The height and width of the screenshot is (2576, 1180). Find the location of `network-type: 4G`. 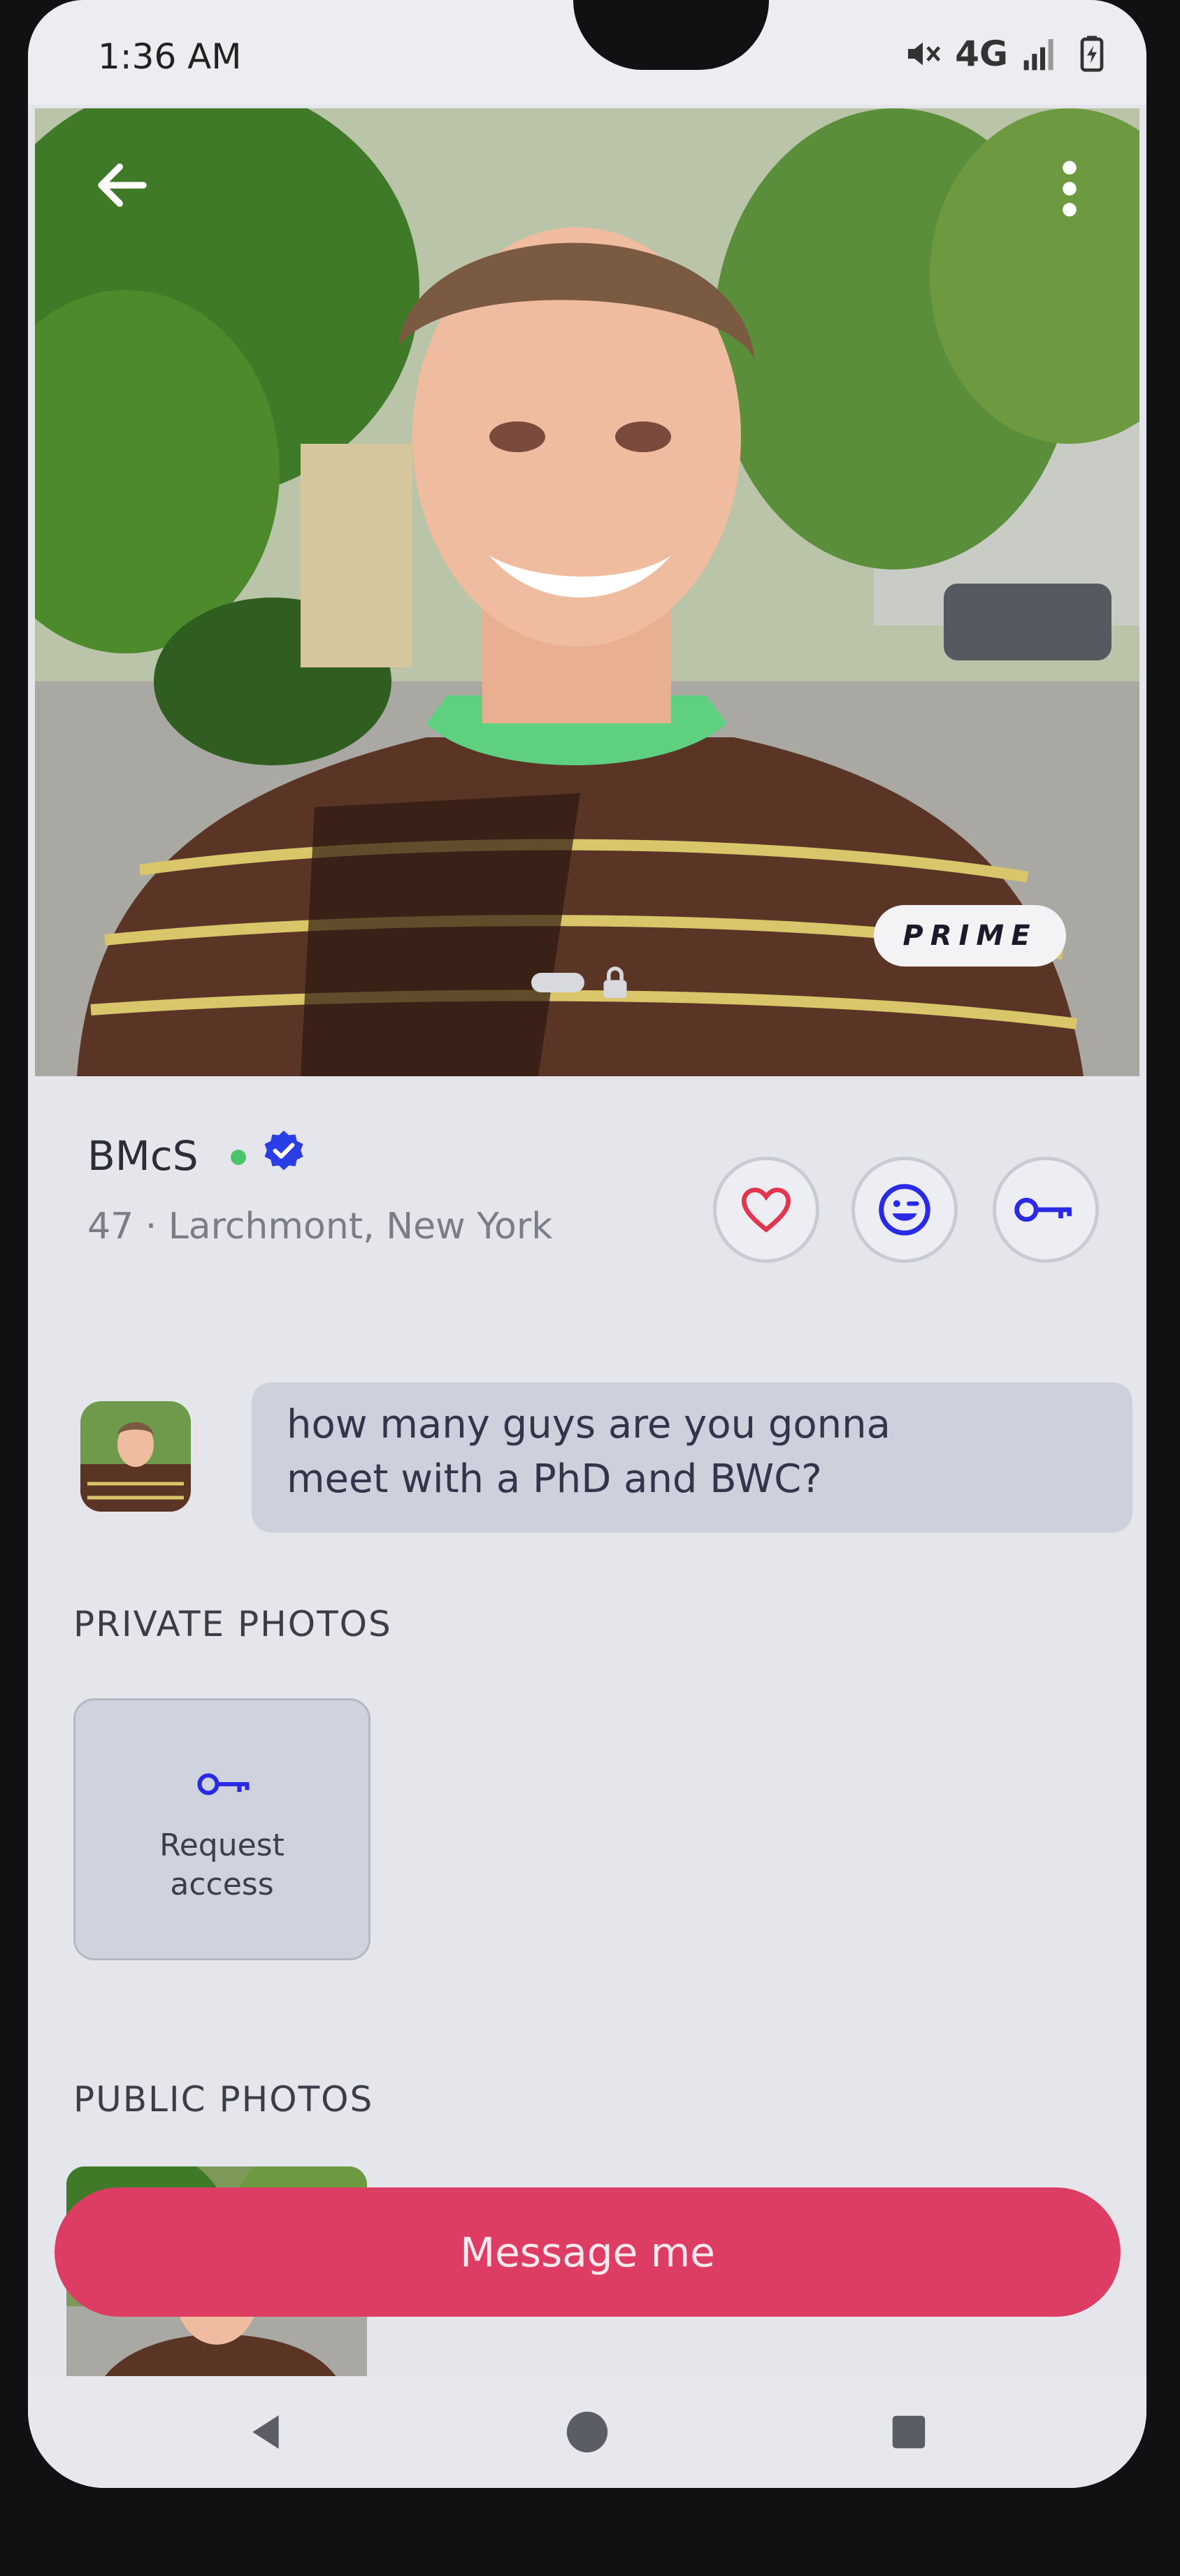

network-type: 4G is located at coordinates (981, 54).